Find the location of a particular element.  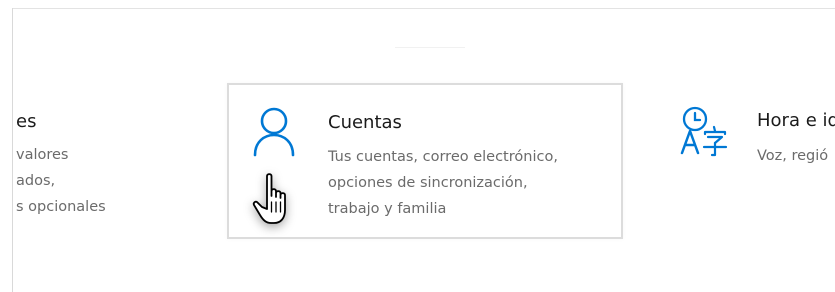

tile-description-line: Tus cuentas, correo electrónico, is located at coordinates (443, 157).